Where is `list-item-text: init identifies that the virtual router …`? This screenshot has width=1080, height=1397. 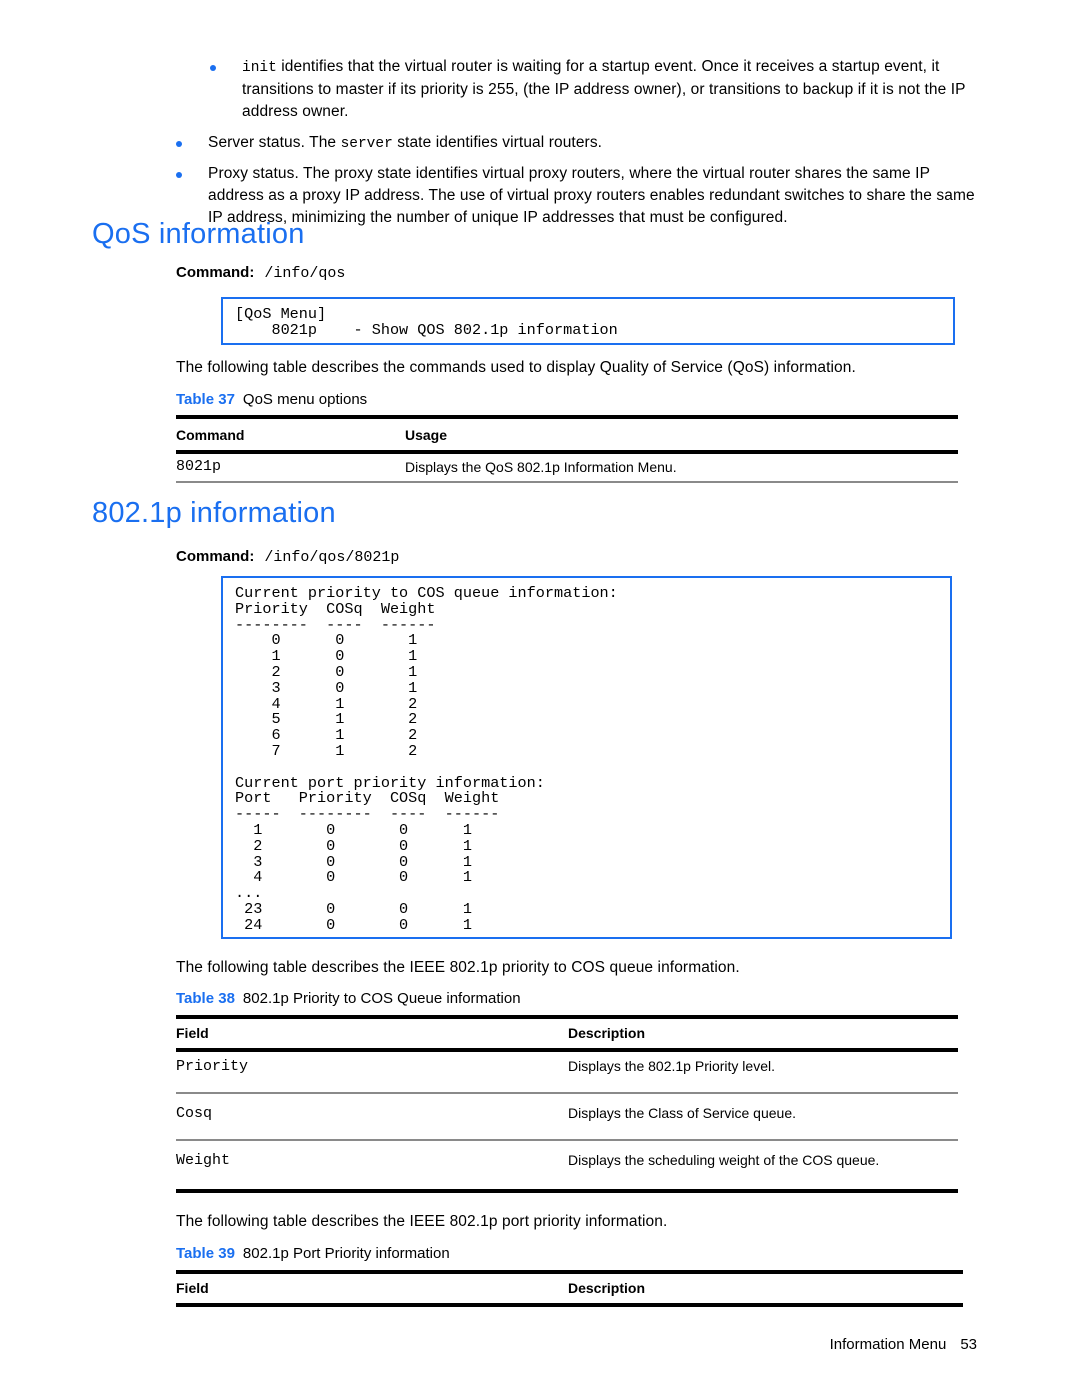 list-item-text: init identifies that the virtual router … is located at coordinates (609, 89).